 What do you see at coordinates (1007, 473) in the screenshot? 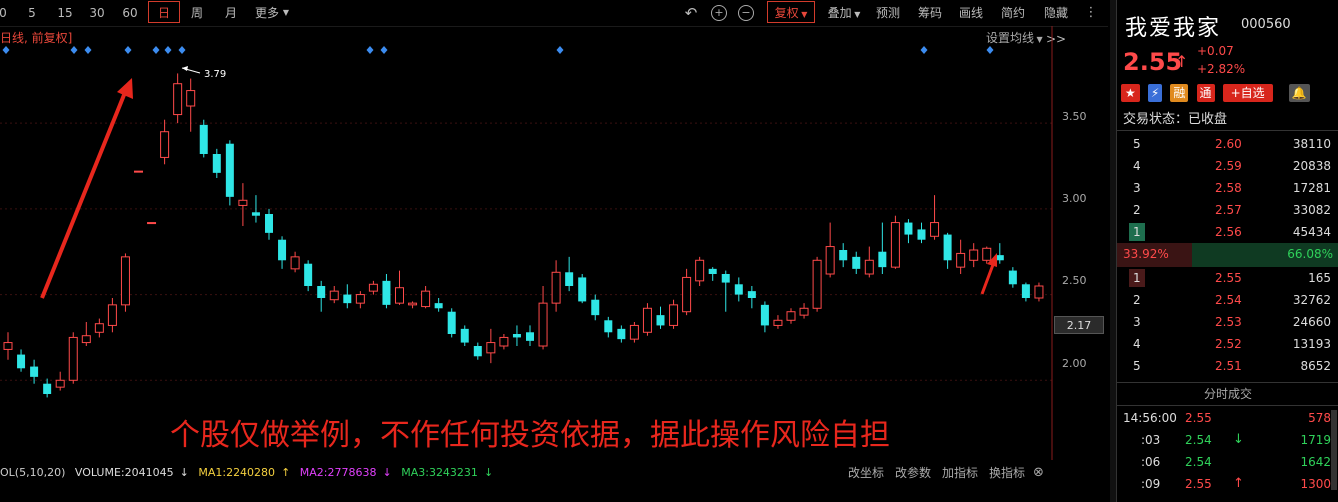
I see `switch-indicator-button: 换指标` at bounding box center [1007, 473].